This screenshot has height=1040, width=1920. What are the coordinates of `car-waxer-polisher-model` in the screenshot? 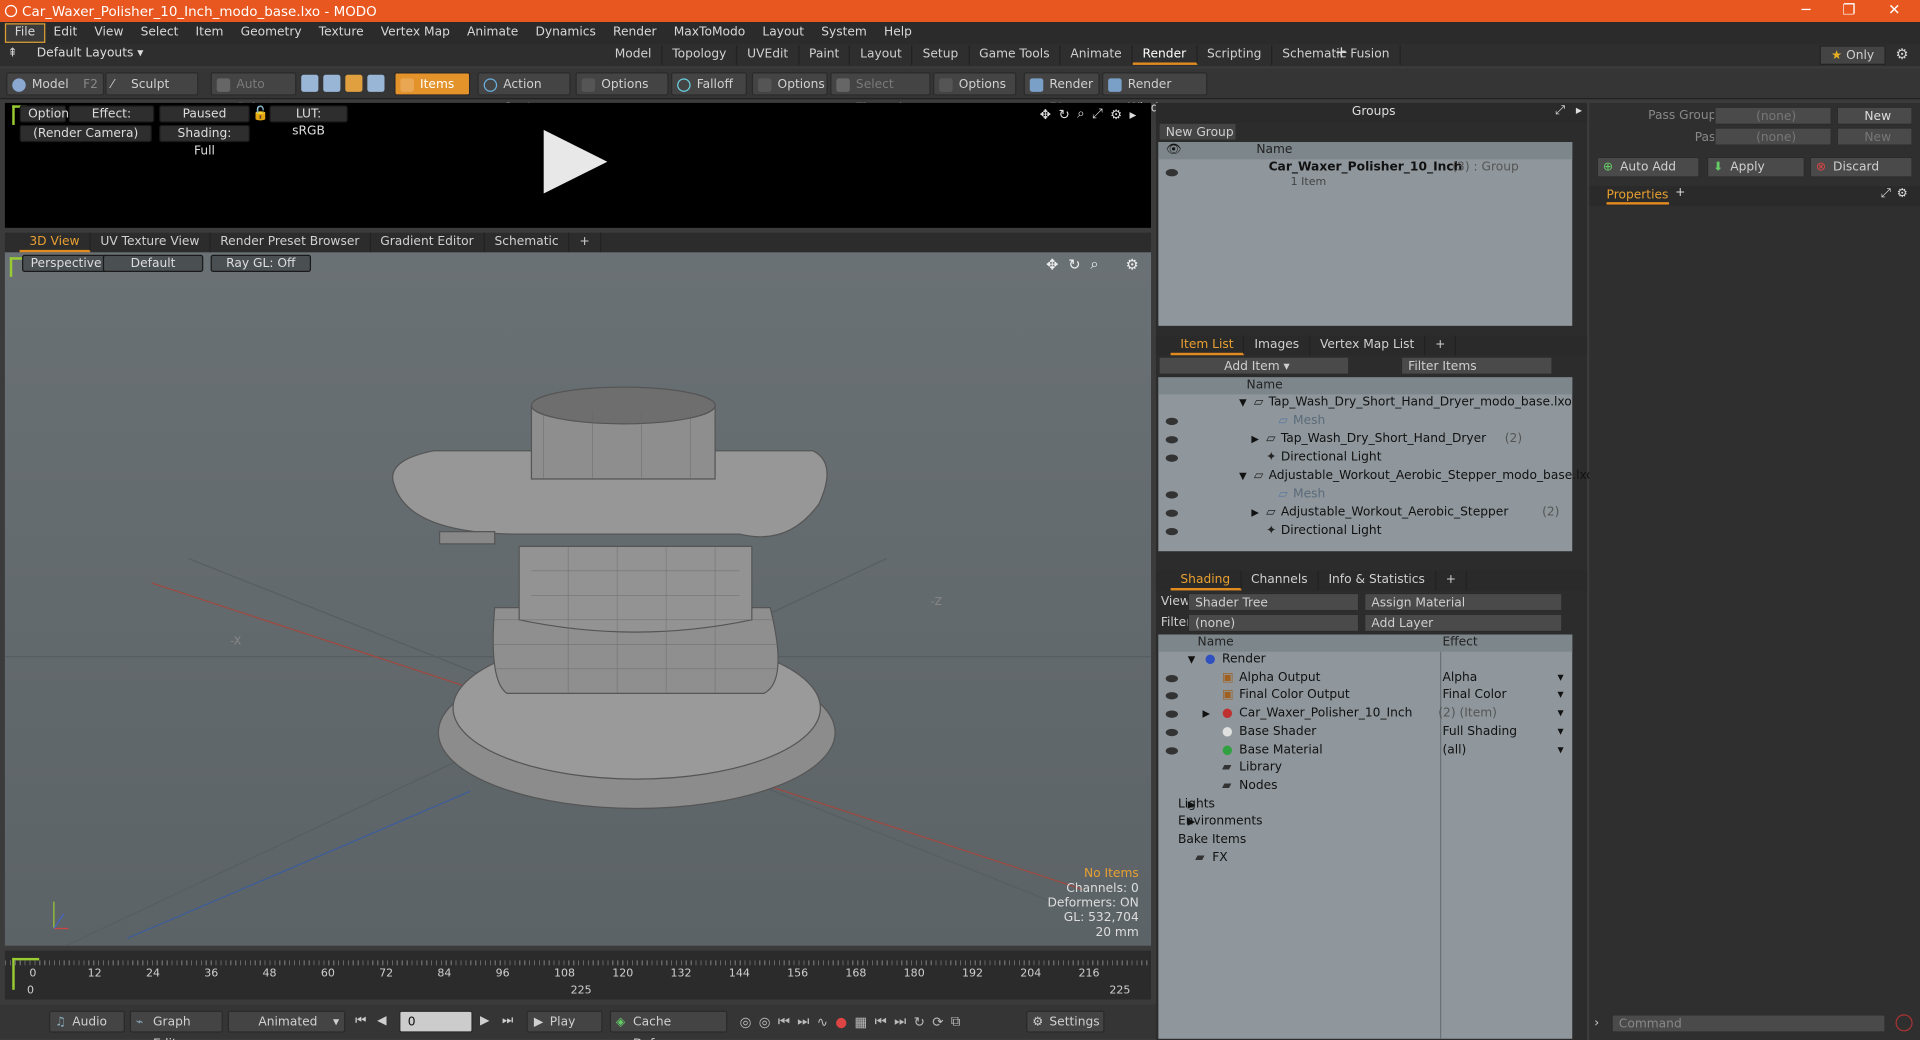 It's located at (614, 598).